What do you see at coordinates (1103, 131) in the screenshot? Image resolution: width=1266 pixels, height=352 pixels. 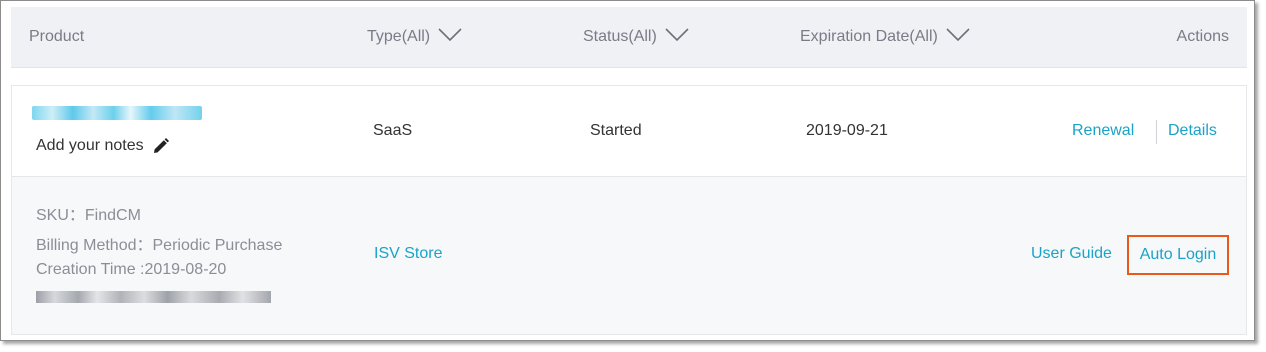 I see `renewal-link: Renewal` at bounding box center [1103, 131].